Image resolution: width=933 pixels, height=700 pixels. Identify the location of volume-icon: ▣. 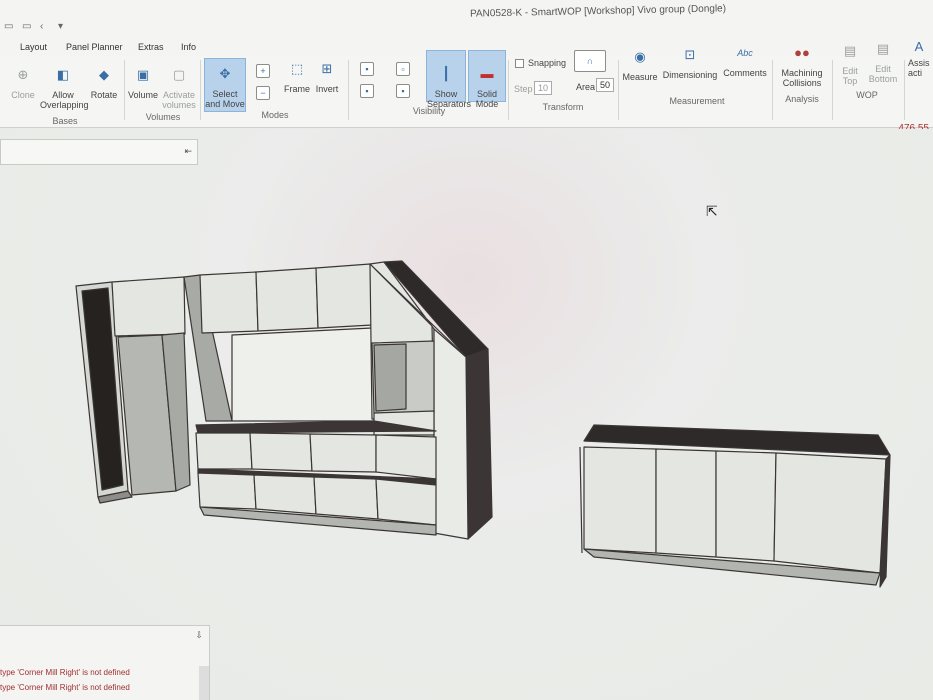
(143, 74).